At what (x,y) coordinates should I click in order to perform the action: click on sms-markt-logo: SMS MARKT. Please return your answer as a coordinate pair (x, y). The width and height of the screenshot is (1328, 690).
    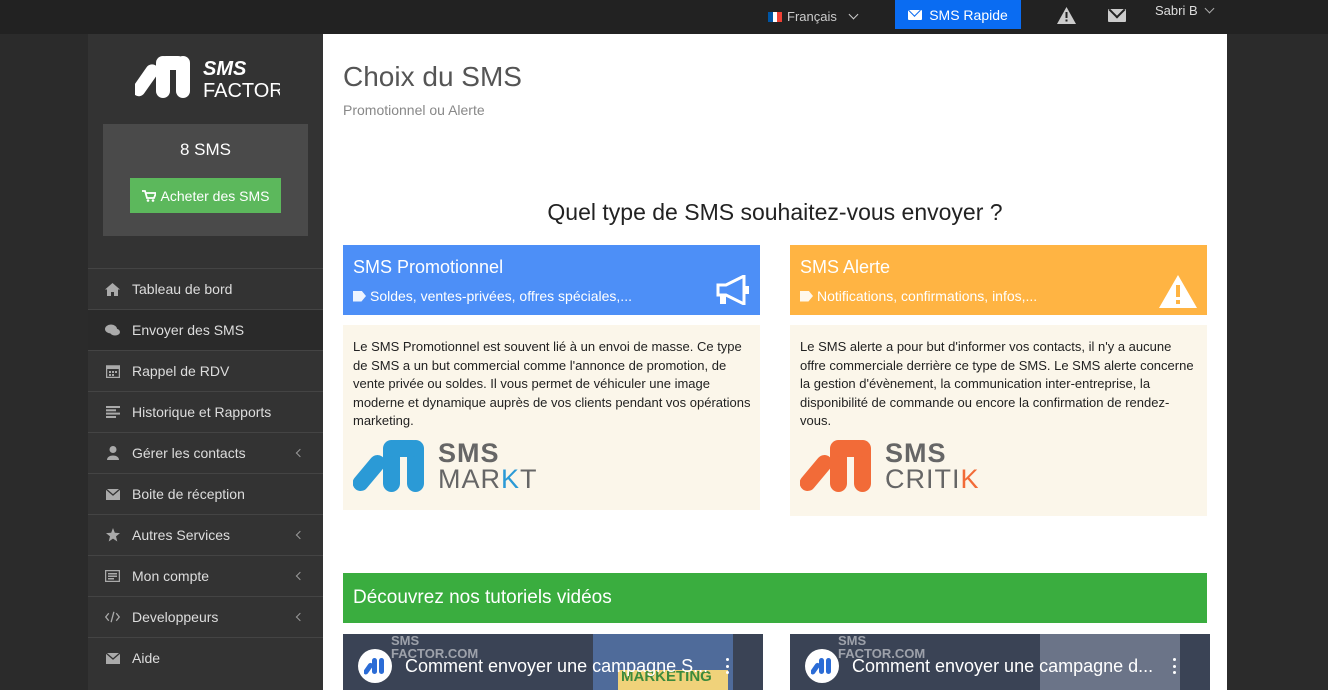
    Looking at the image, I should click on (445, 466).